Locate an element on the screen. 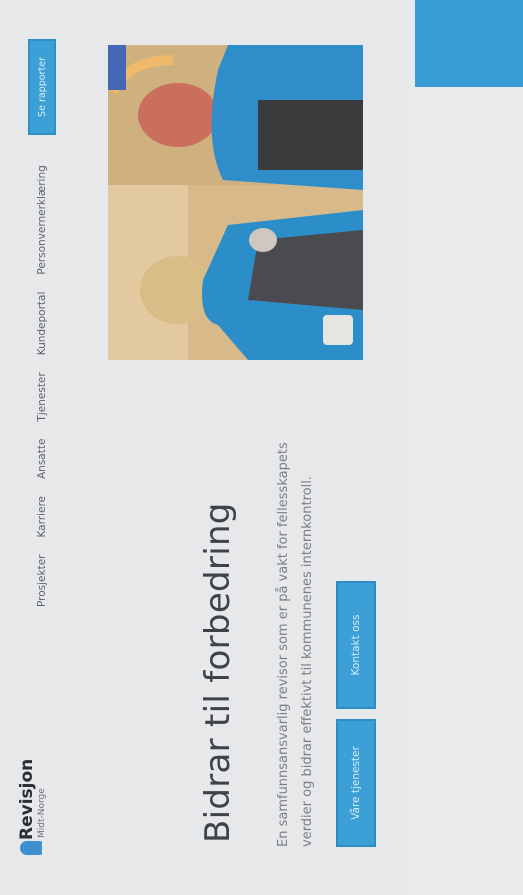 Image resolution: width=523 pixels, height=895 pixels. logo-text: Revisjon Midt-Norge is located at coordinates (32, 799).